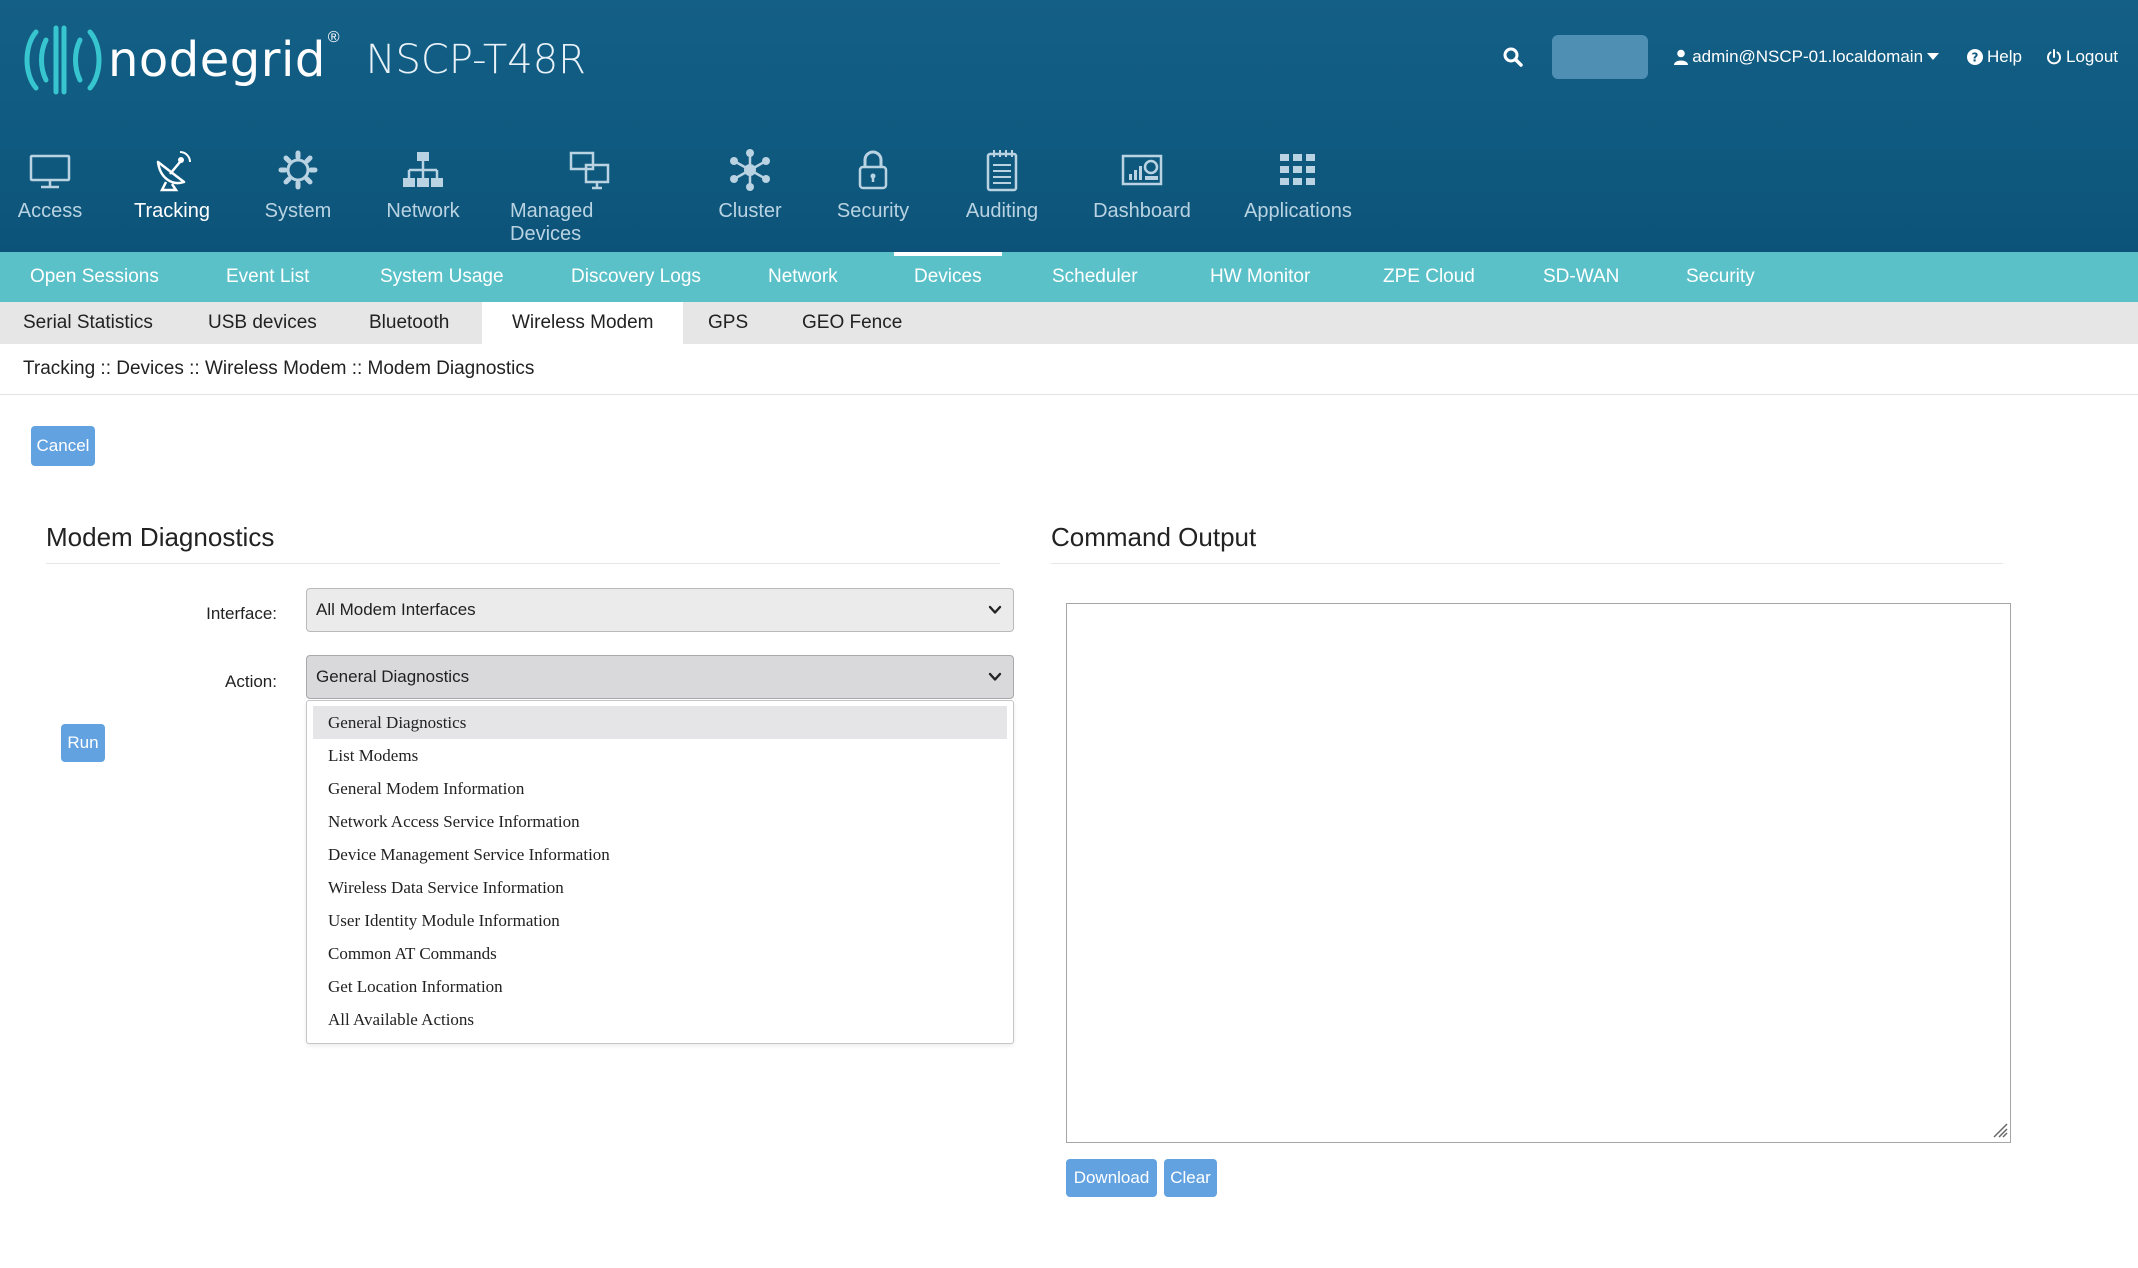  What do you see at coordinates (1297, 169) in the screenshot?
I see `grid-icon` at bounding box center [1297, 169].